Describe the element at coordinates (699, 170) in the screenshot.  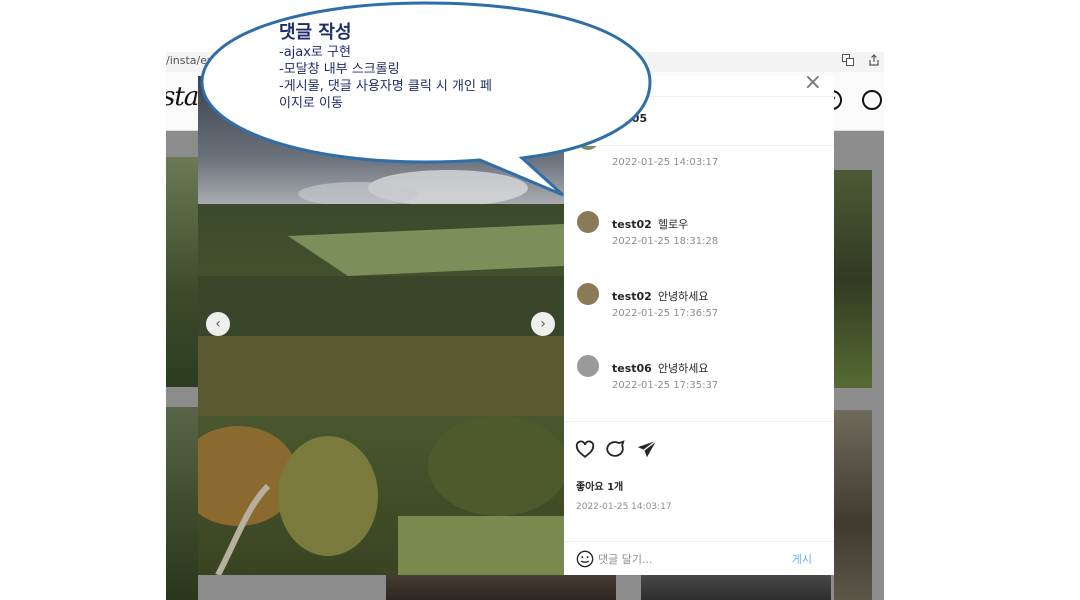
I see `comment-item: 2022-01-25 14:03:17` at that location.